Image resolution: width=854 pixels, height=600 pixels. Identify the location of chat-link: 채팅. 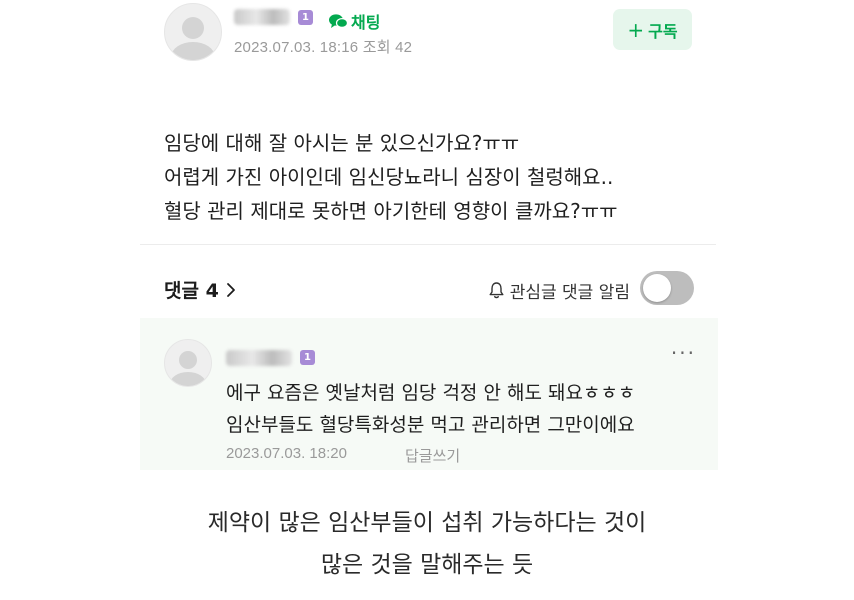
(354, 21).